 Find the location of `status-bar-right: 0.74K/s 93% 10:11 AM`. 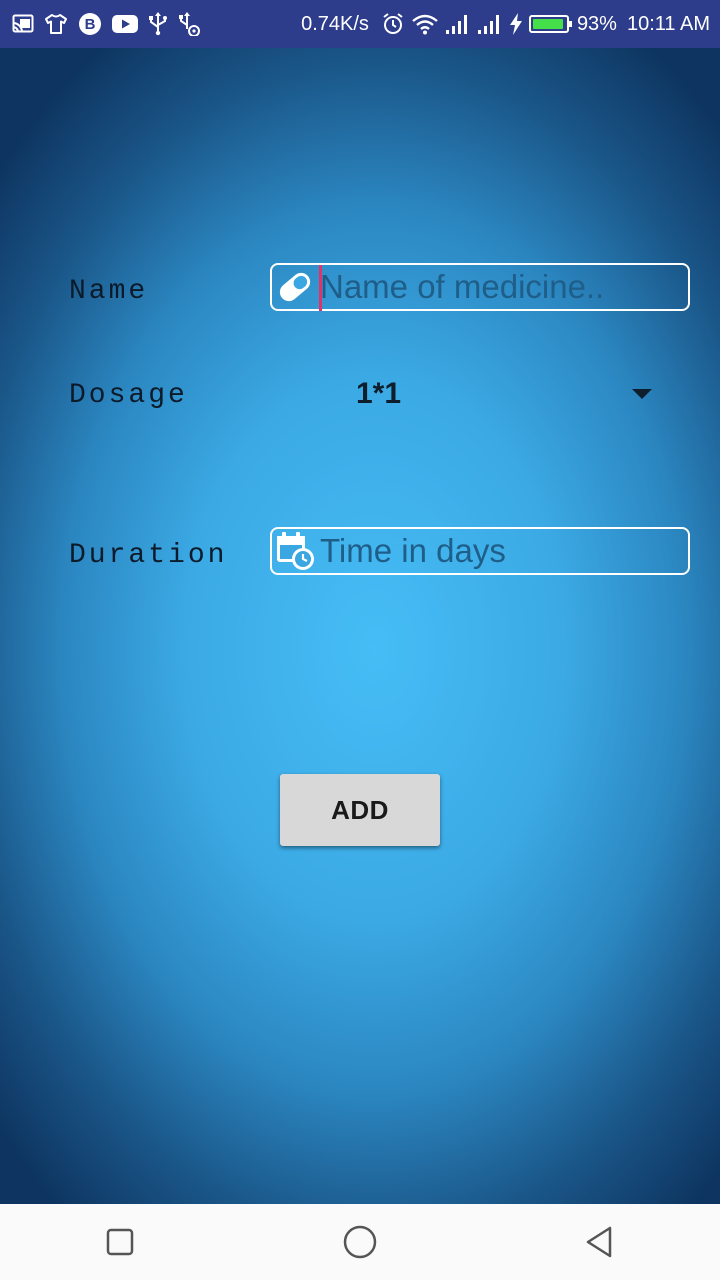

status-bar-right: 0.74K/s 93% 10:11 AM is located at coordinates (502, 24).